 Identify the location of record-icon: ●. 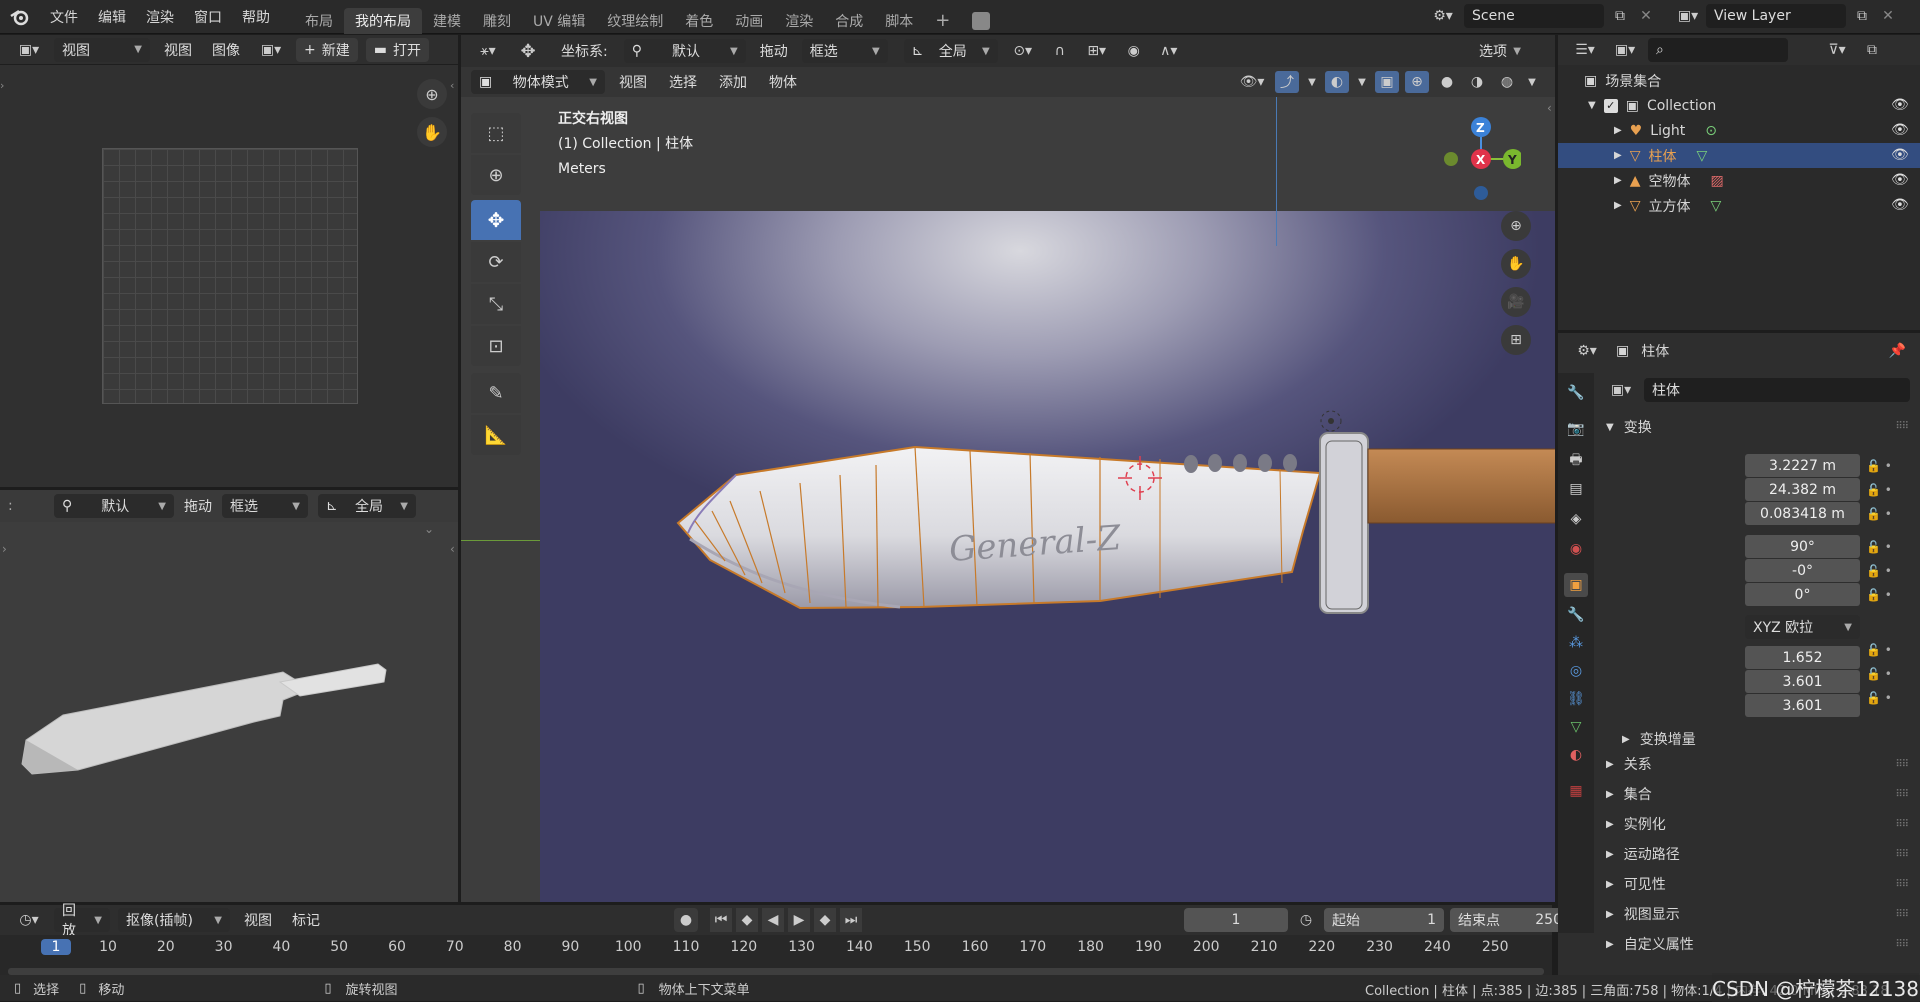
(686, 920).